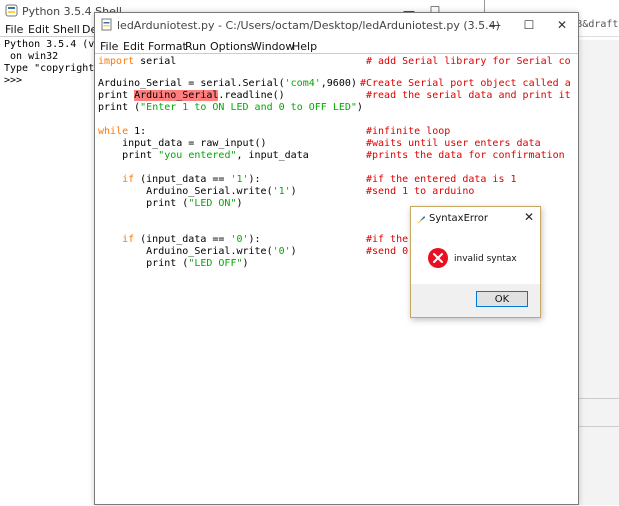 The image size is (619, 506). I want to click on feather-icon, so click(421, 219).